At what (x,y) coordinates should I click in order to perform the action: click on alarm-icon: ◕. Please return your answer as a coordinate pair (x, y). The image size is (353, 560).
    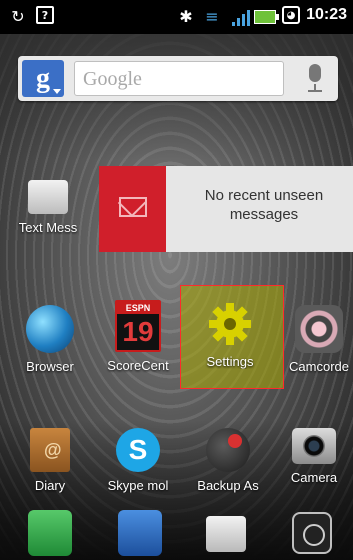
    Looking at the image, I should click on (291, 15).